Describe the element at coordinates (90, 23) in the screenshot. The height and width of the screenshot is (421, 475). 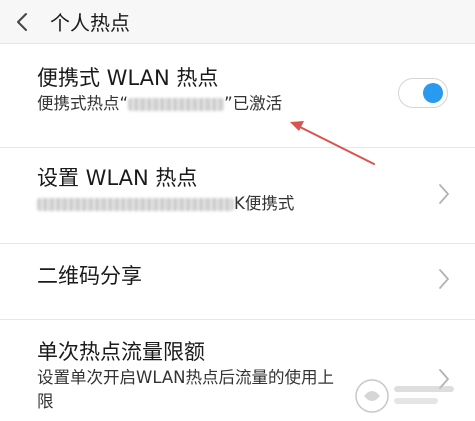
I see `page-title: 个人热点` at that location.